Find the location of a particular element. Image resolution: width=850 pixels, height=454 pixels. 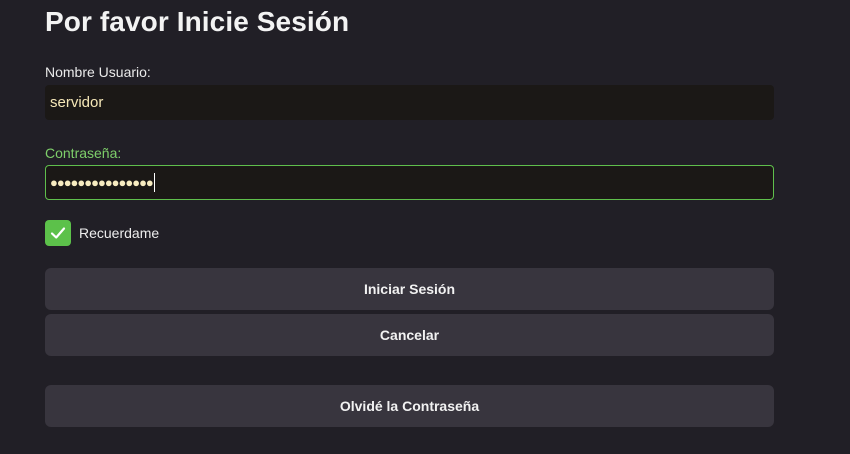

password-input: ●●●●●●●●●●●●●●● is located at coordinates (409, 182).